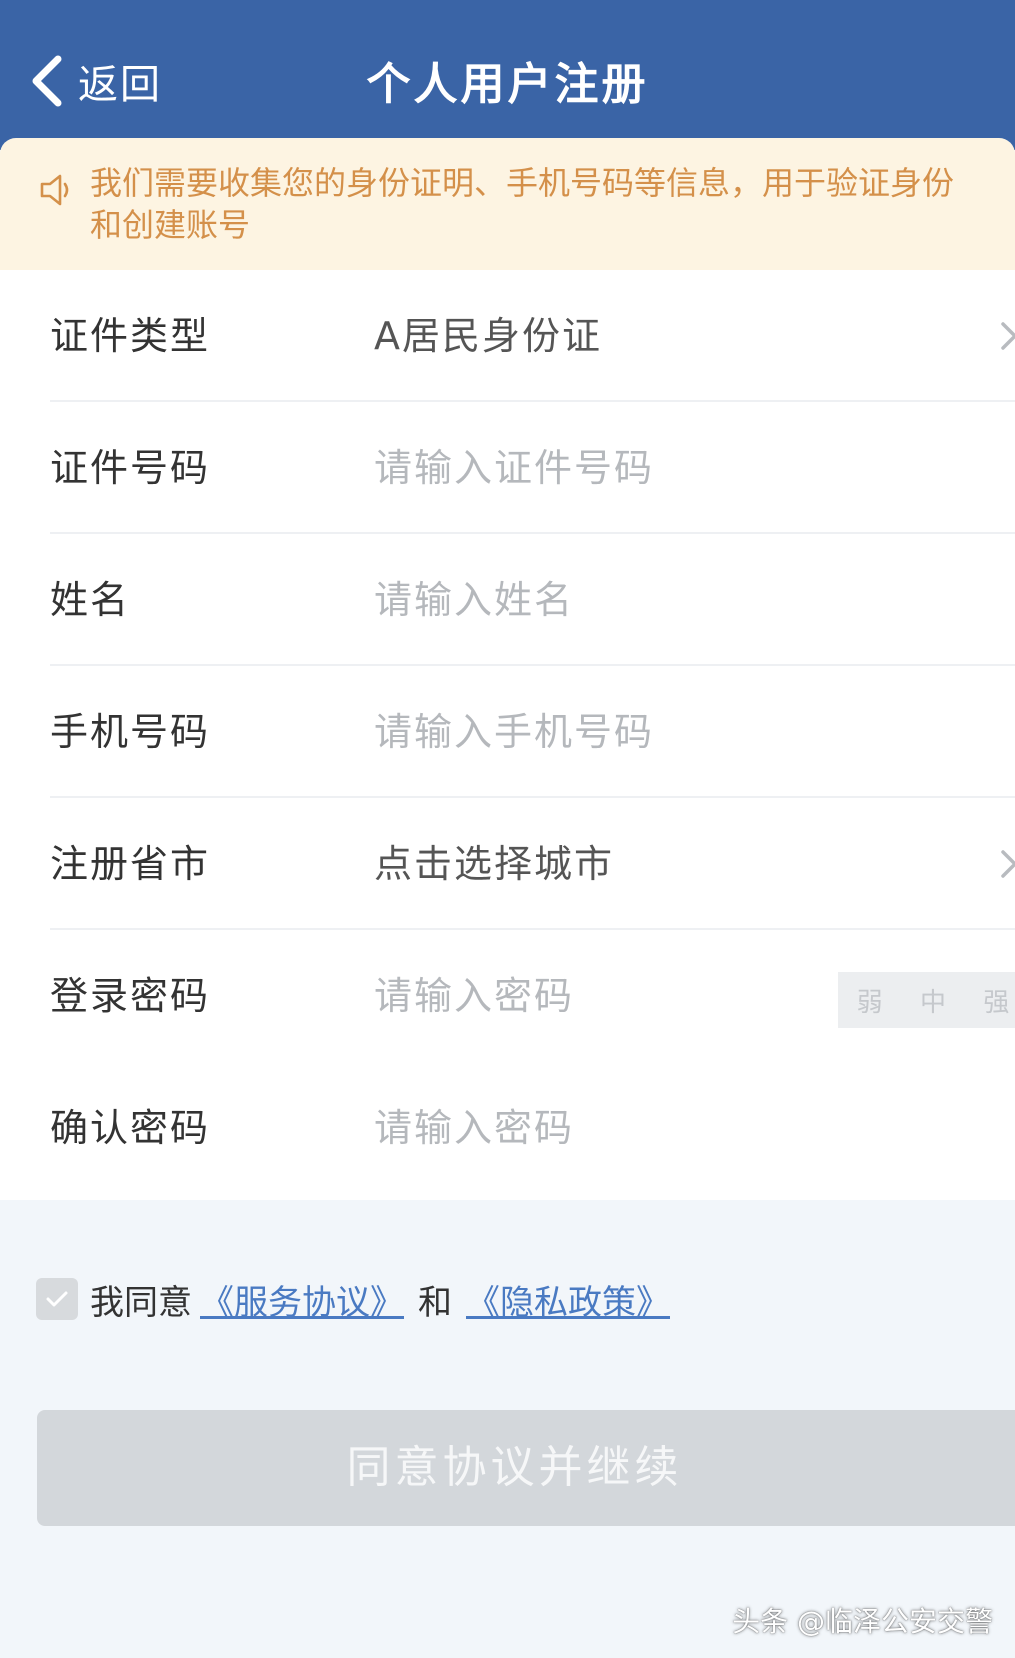 The width and height of the screenshot is (1015, 1658). I want to click on row-id-type: 证件类型 A居民身份证, so click(507, 336).